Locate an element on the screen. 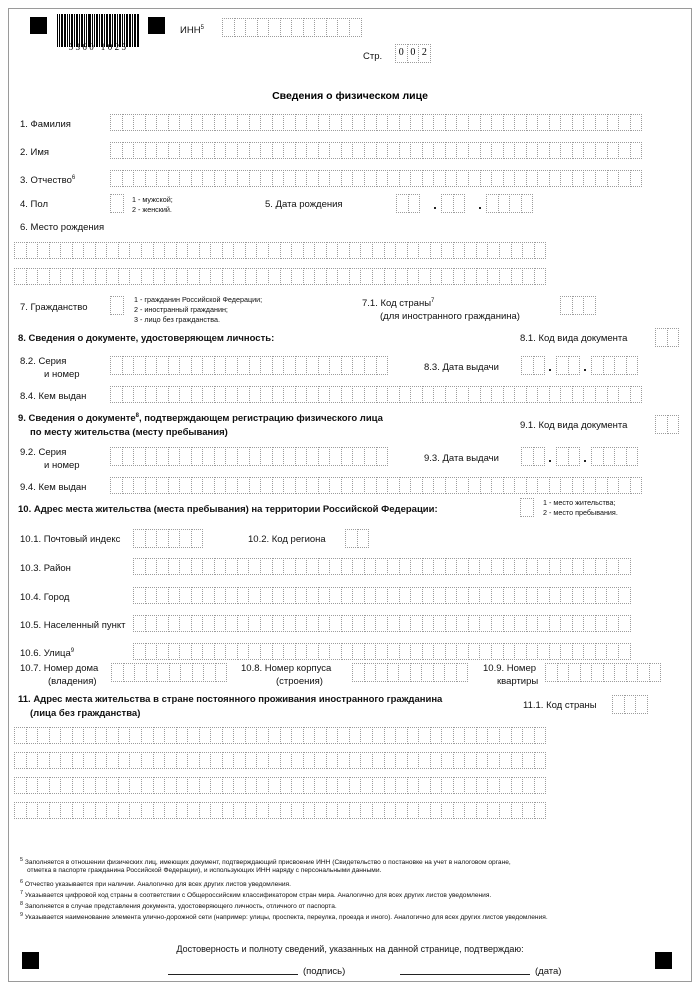  label-postal-index: 10.1. Почтовый индекс is located at coordinates (70, 539).